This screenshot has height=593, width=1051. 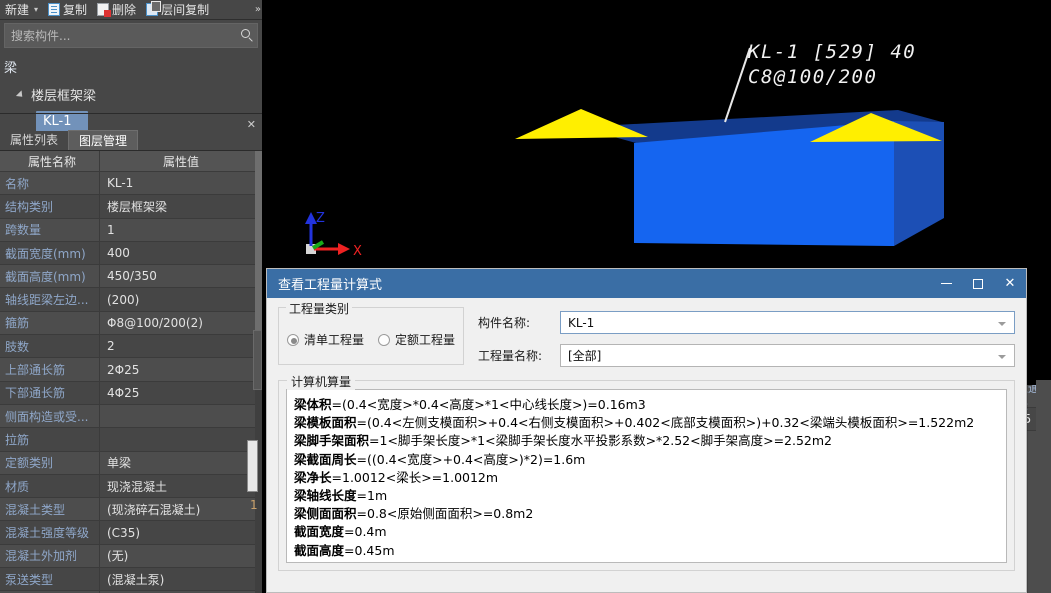 I want to click on tab-layer-management: 图层管理, so click(x=103, y=140).